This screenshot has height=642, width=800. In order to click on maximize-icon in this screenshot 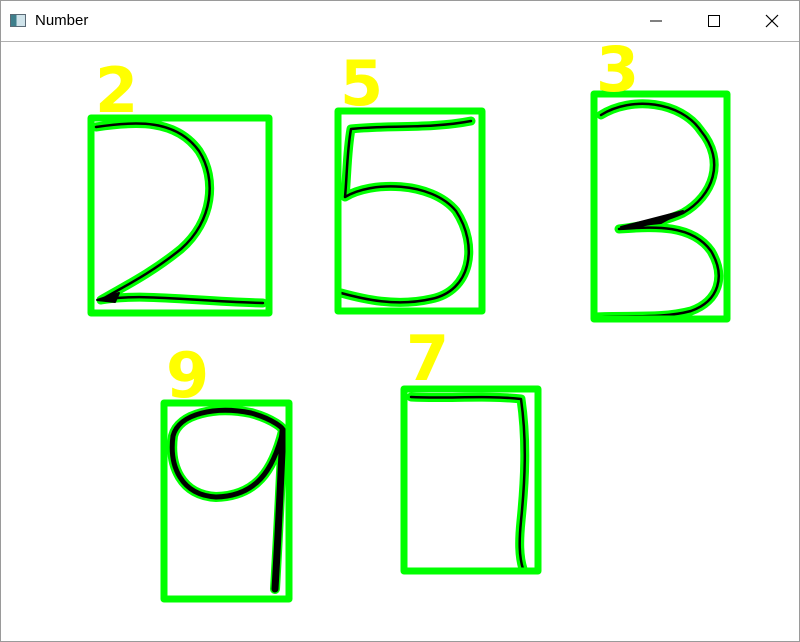, I will do `click(714, 21)`.